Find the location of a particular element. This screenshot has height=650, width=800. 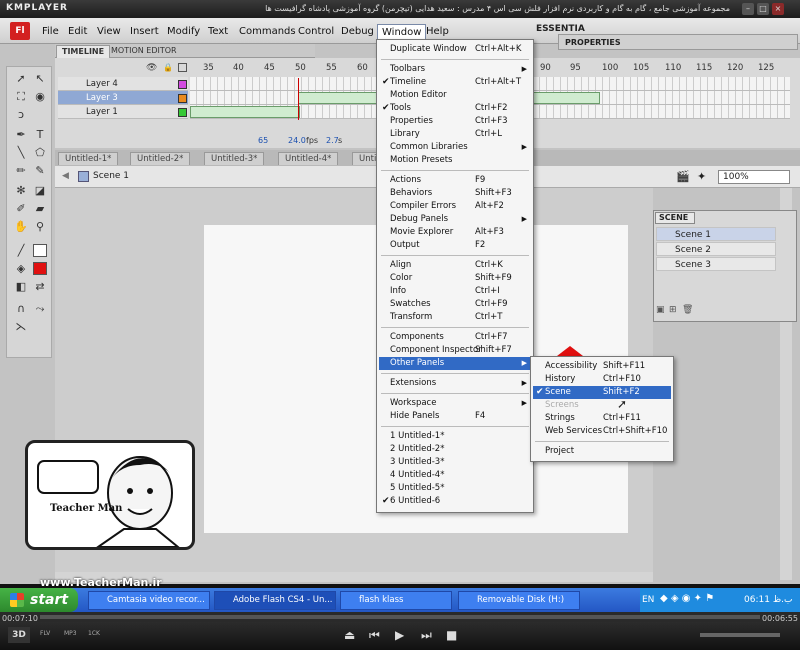

window-menu-item: Motion Presets is located at coordinates (455, 160).